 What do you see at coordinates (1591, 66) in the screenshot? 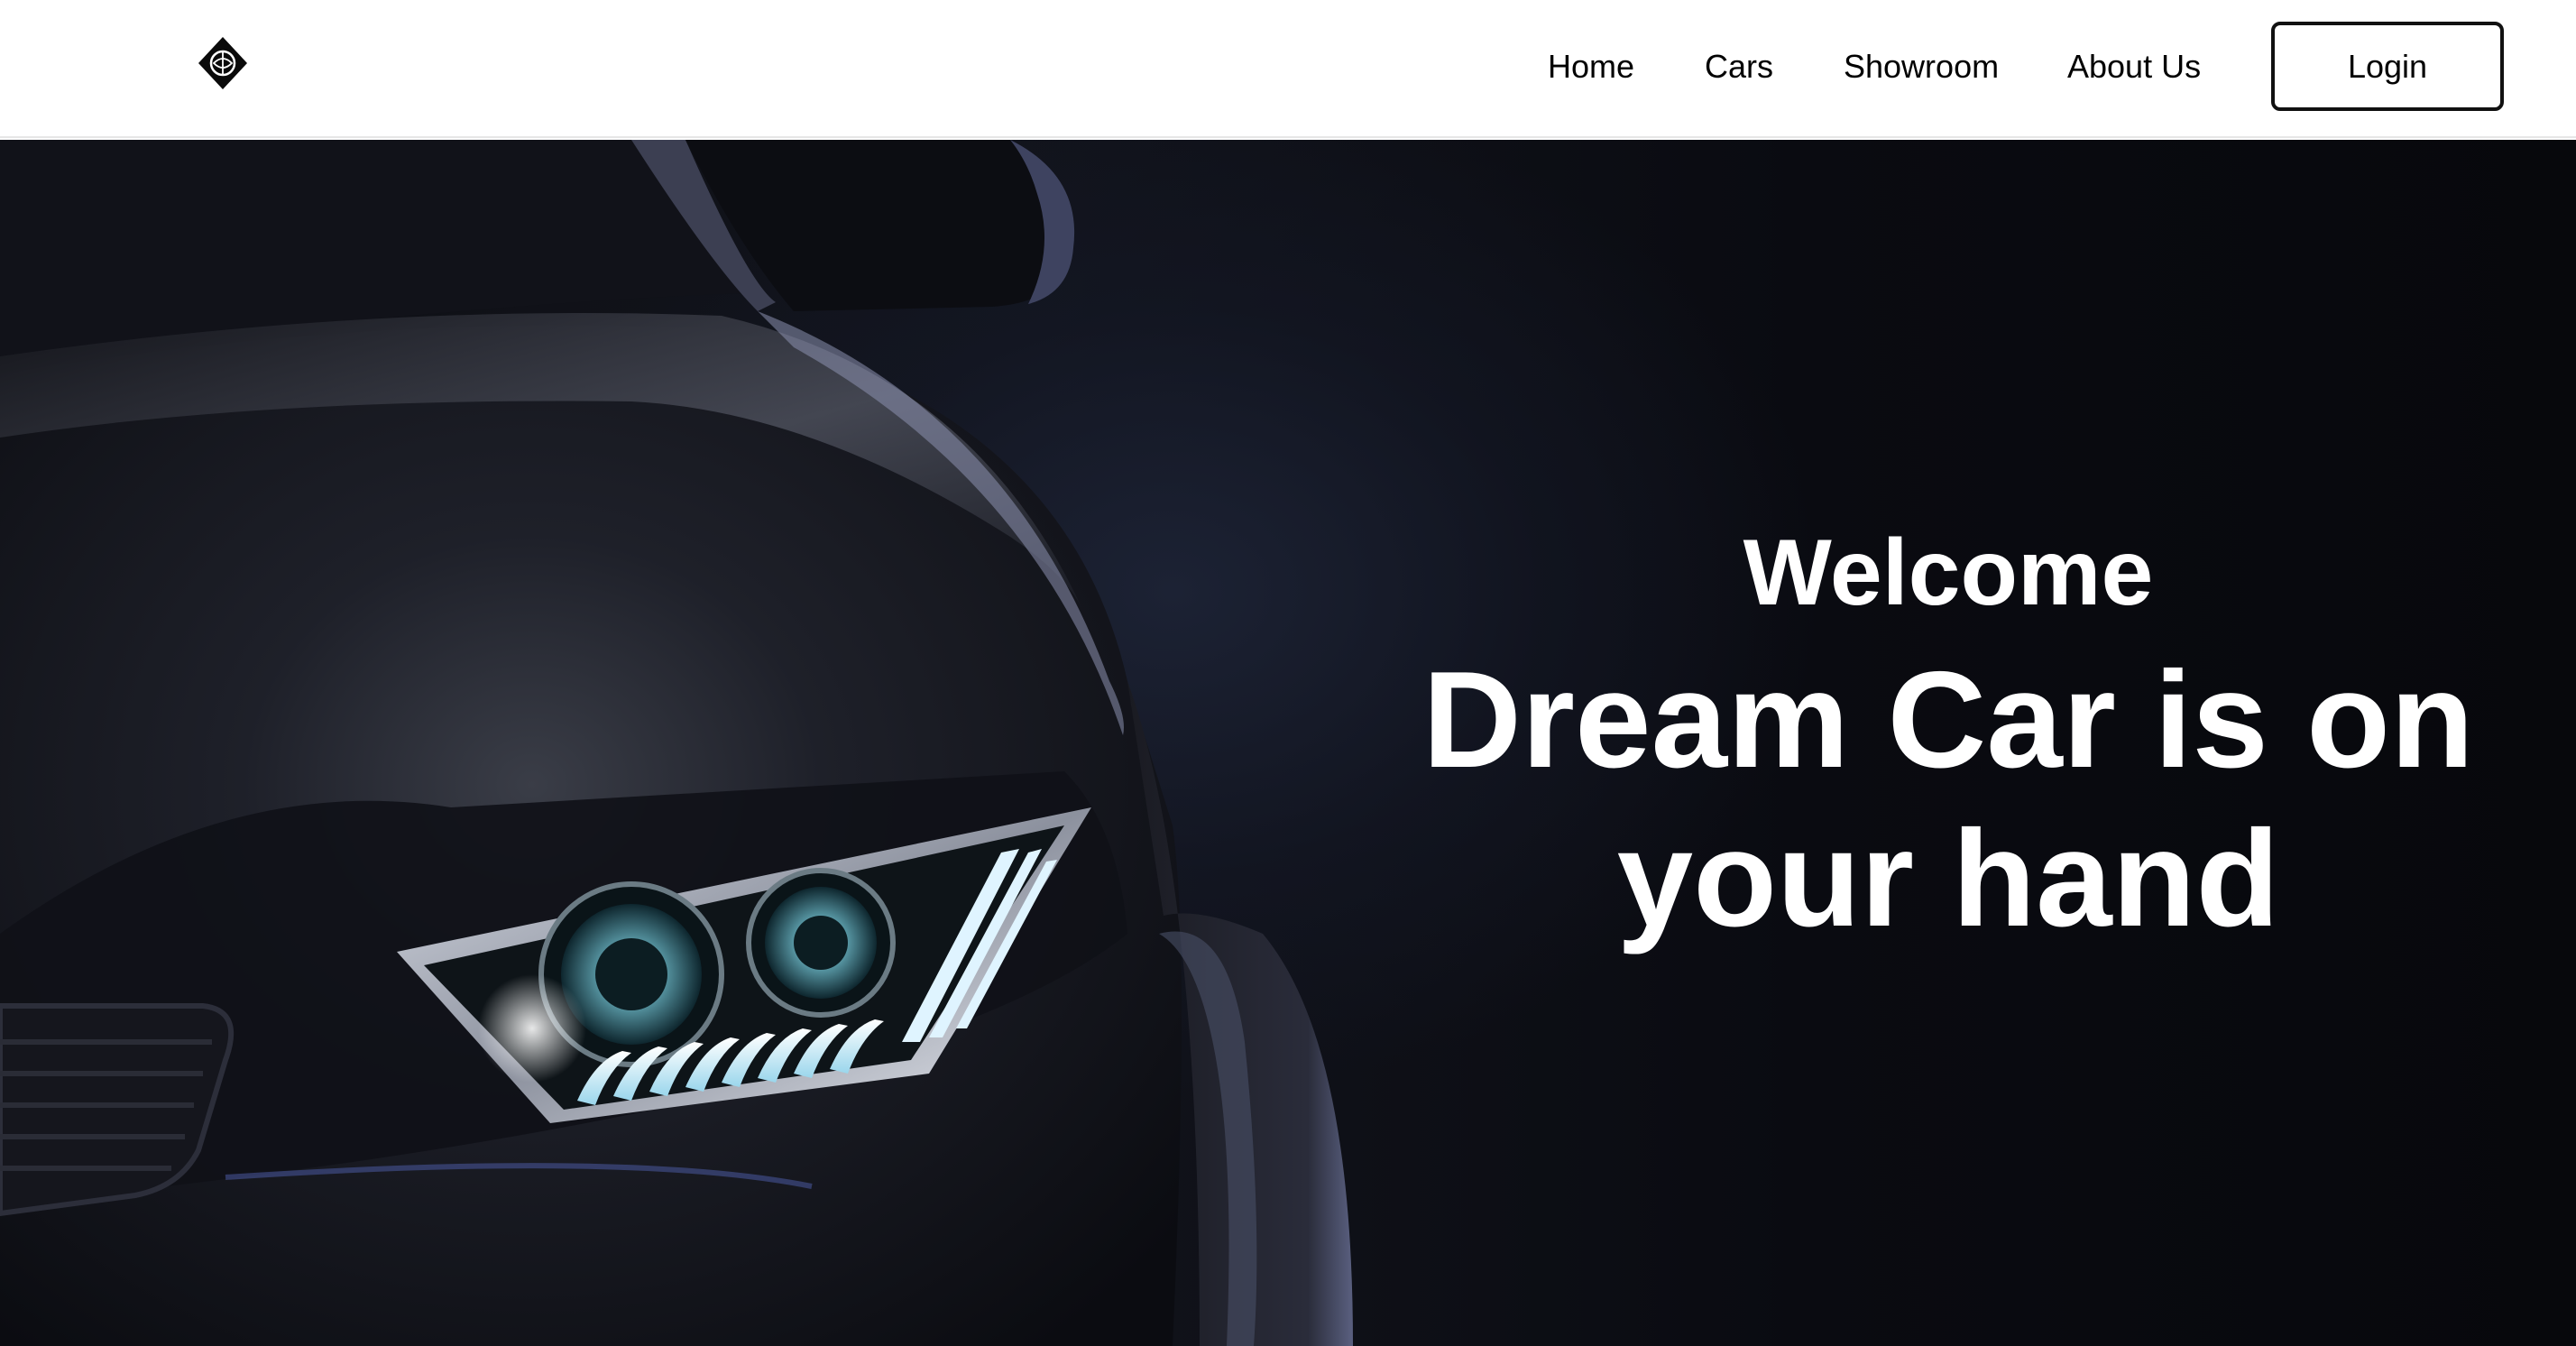
I see `nav-link-home: Home` at bounding box center [1591, 66].